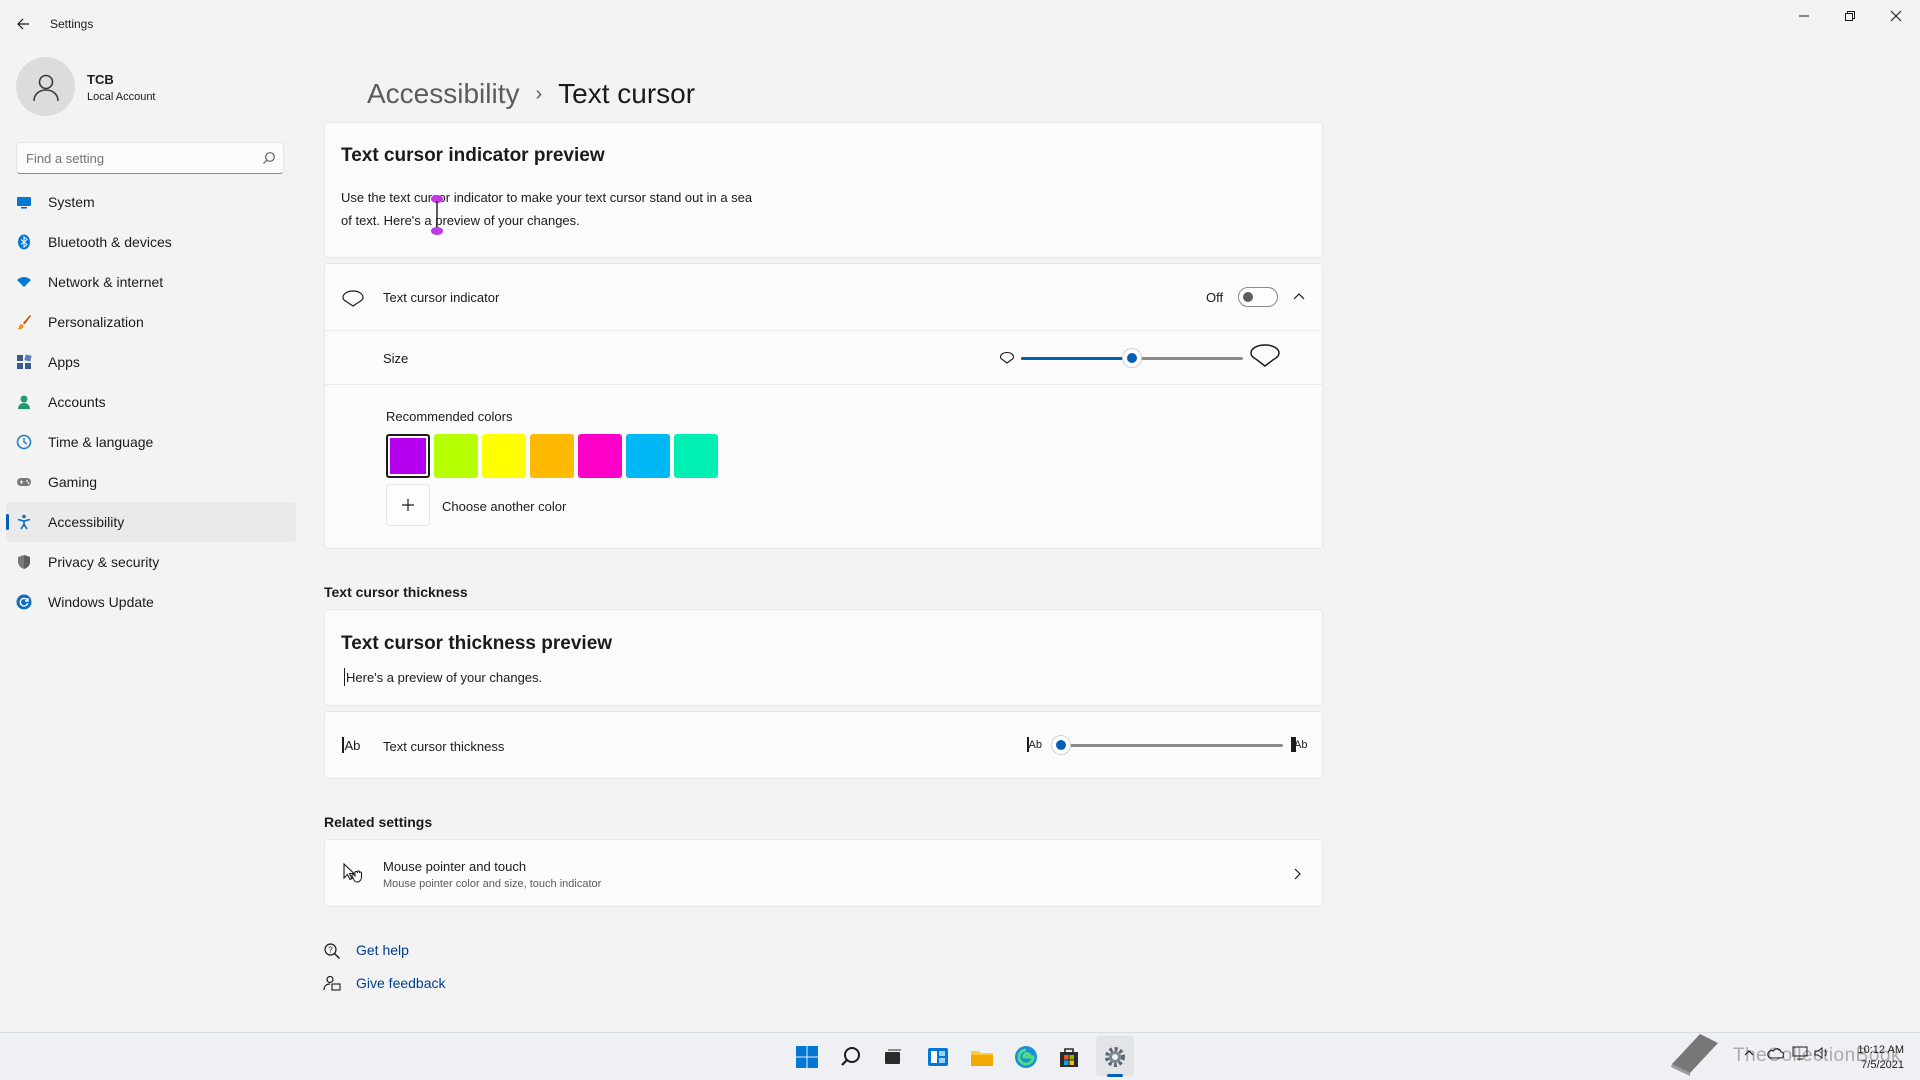 The height and width of the screenshot is (1080, 1920). What do you see at coordinates (1299, 744) in the screenshot?
I see `thick-cursor-icon: Ab` at bounding box center [1299, 744].